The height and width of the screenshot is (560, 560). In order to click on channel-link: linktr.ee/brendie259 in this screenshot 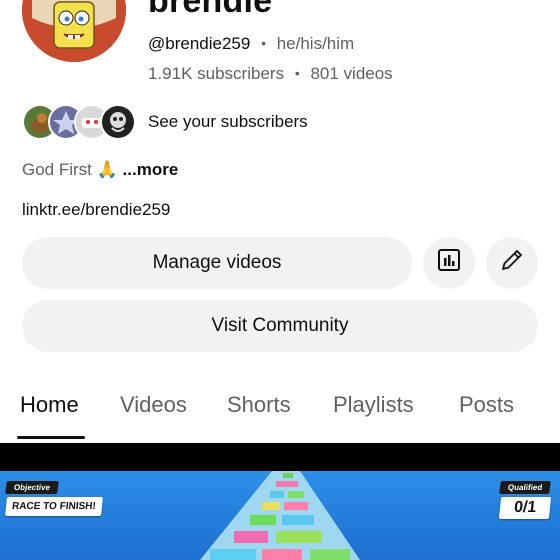, I will do `click(96, 210)`.